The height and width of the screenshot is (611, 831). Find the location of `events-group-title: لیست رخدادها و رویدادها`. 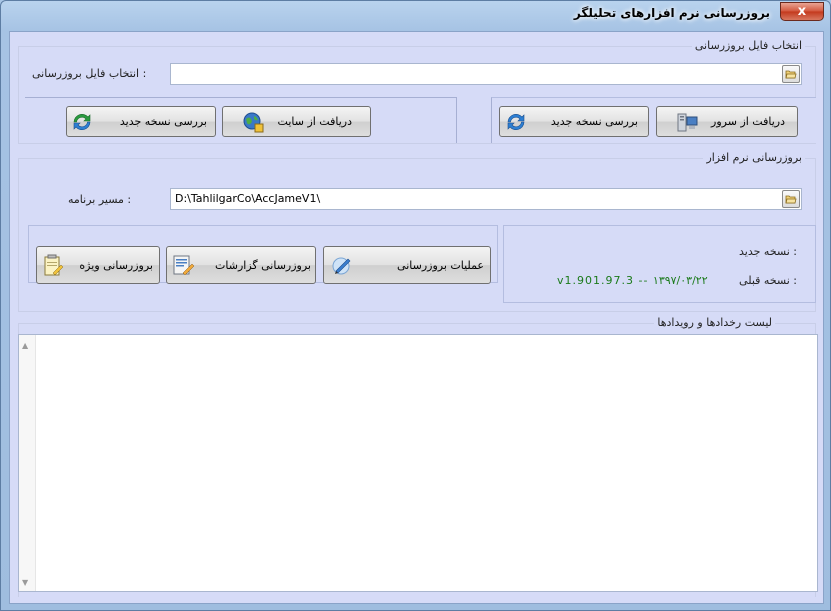

events-group-title: لیست رخدادها و رویدادها is located at coordinates (714, 322).